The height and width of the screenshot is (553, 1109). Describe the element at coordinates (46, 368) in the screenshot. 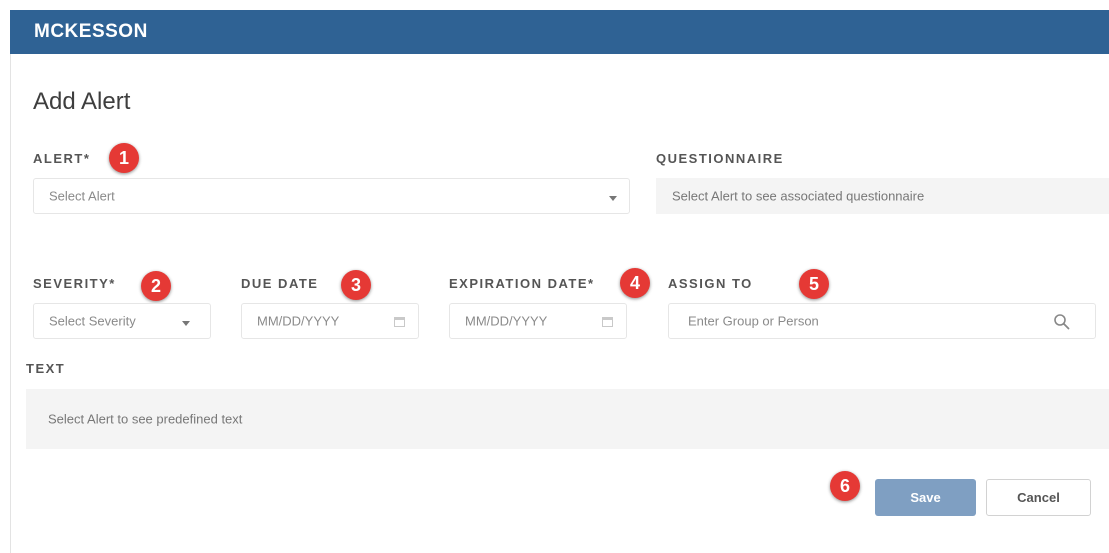

I see `text-label: TEXT` at that location.